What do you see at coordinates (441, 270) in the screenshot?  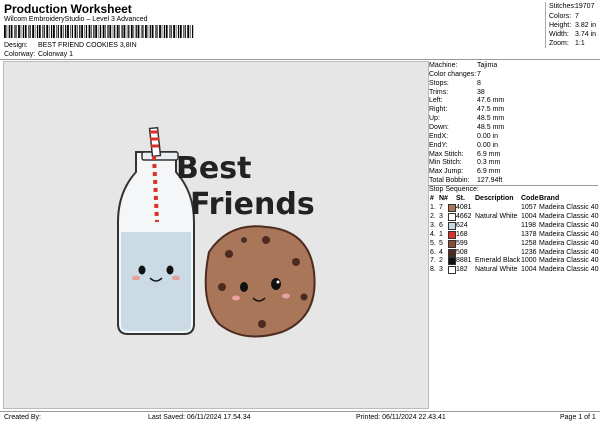 I see `stop-n: 3` at bounding box center [441, 270].